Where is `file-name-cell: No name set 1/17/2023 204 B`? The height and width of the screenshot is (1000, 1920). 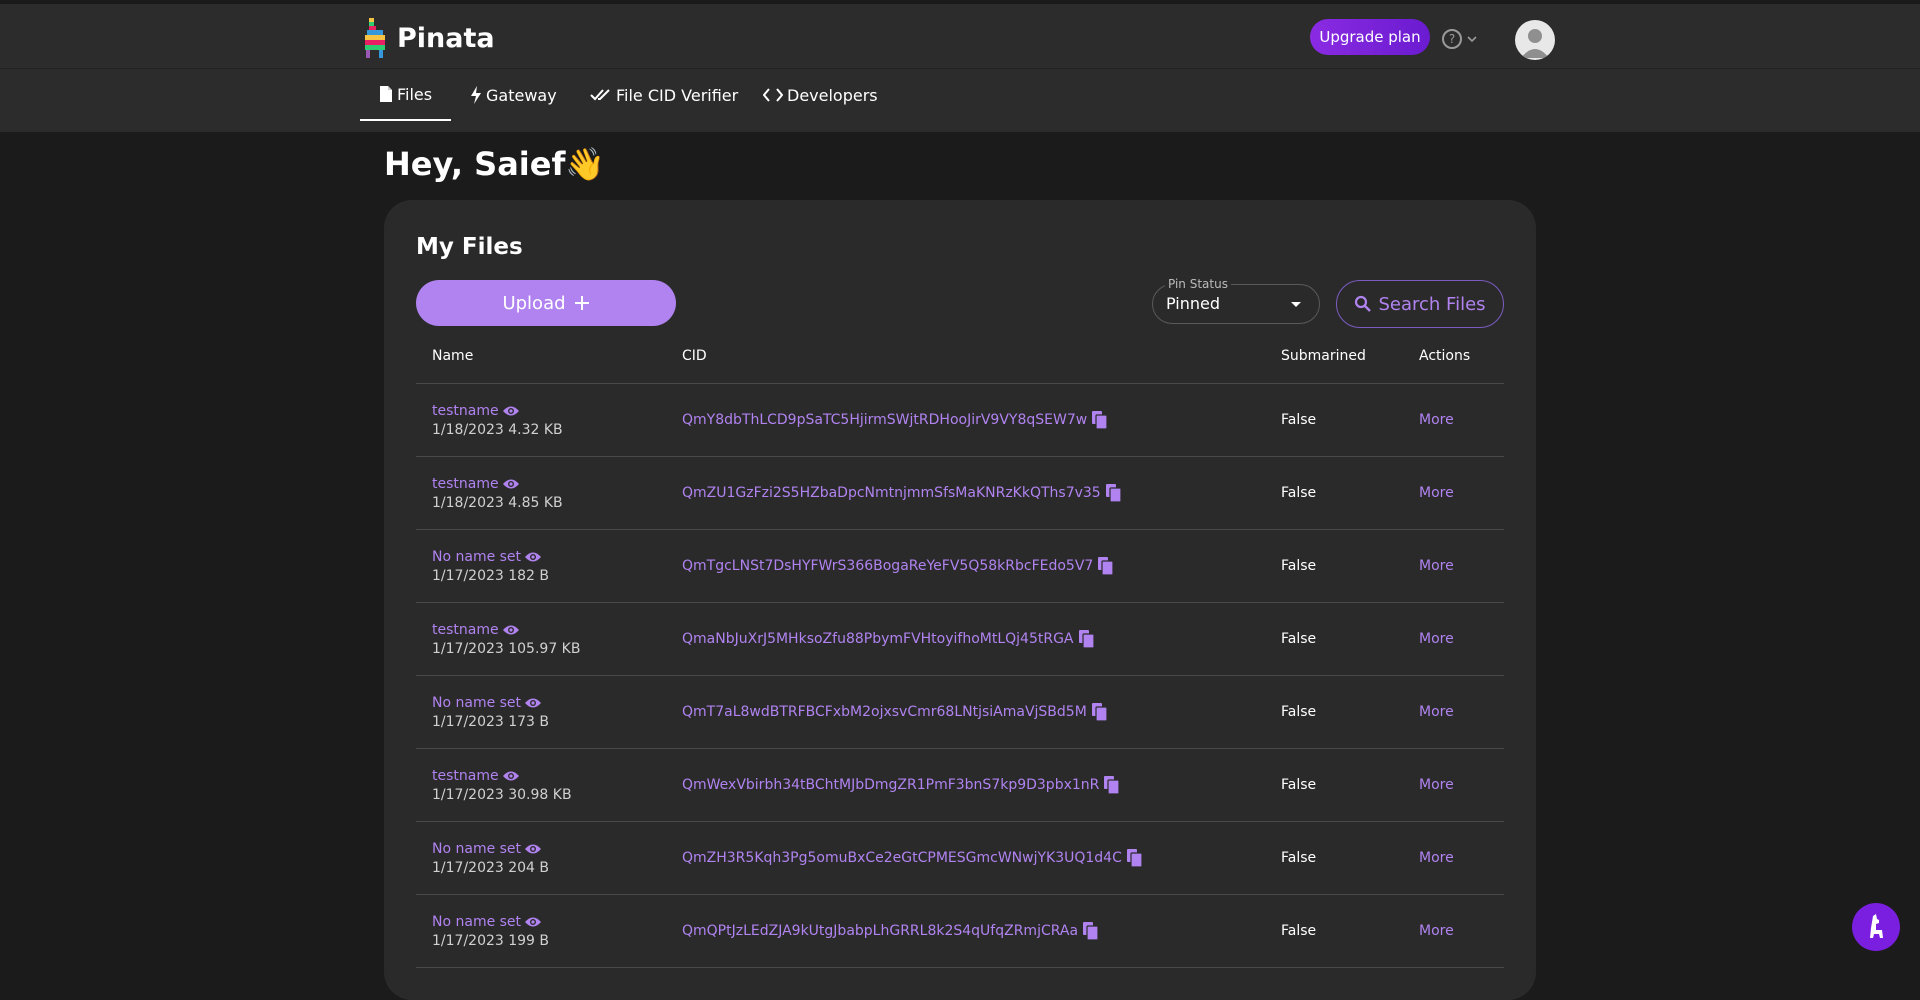
file-name-cell: No name set 1/17/2023 204 B is located at coordinates (490, 858).